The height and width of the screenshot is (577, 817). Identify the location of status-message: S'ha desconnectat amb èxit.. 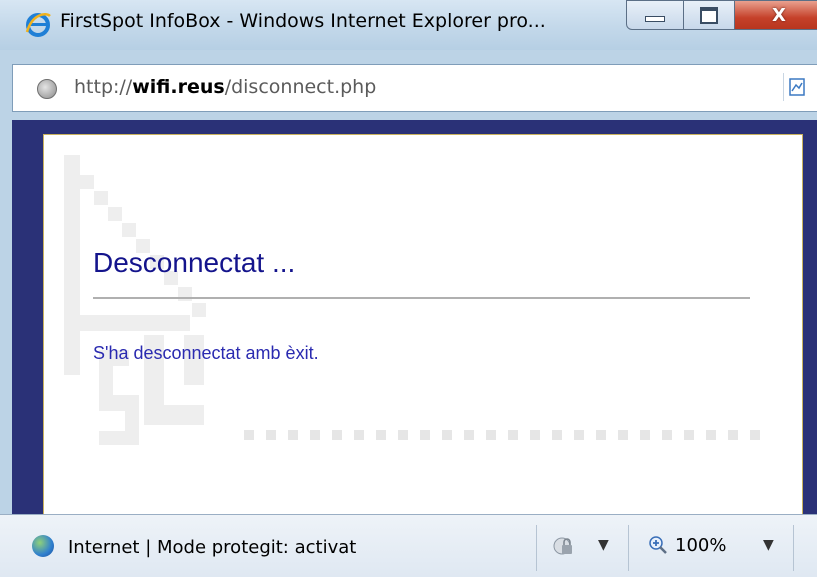
(206, 353).